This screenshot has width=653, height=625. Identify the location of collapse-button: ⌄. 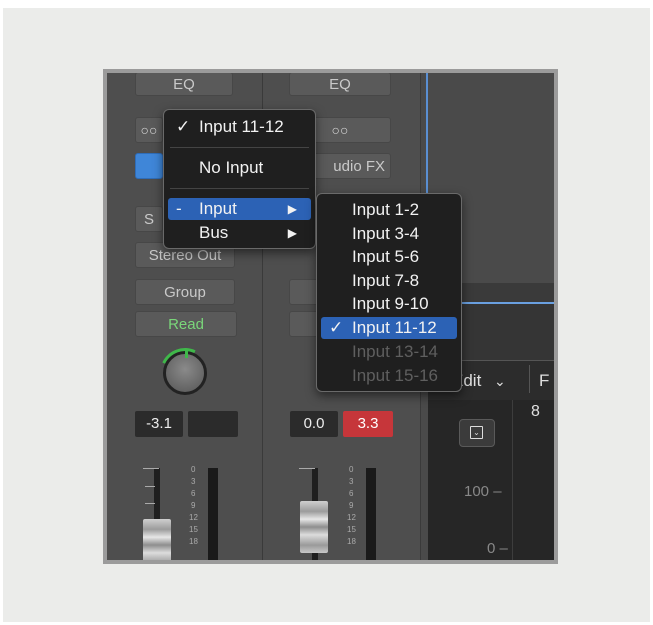
(477, 433).